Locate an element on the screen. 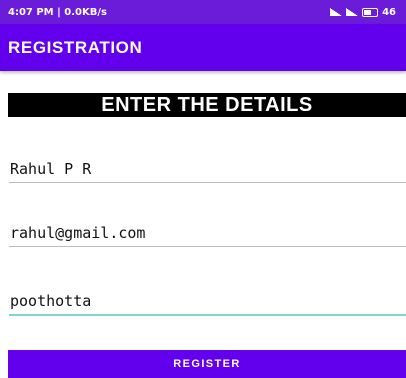 The width and height of the screenshot is (406, 378). status-bar: 4:07 PM | 0.0KB/s 46 is located at coordinates (203, 12).